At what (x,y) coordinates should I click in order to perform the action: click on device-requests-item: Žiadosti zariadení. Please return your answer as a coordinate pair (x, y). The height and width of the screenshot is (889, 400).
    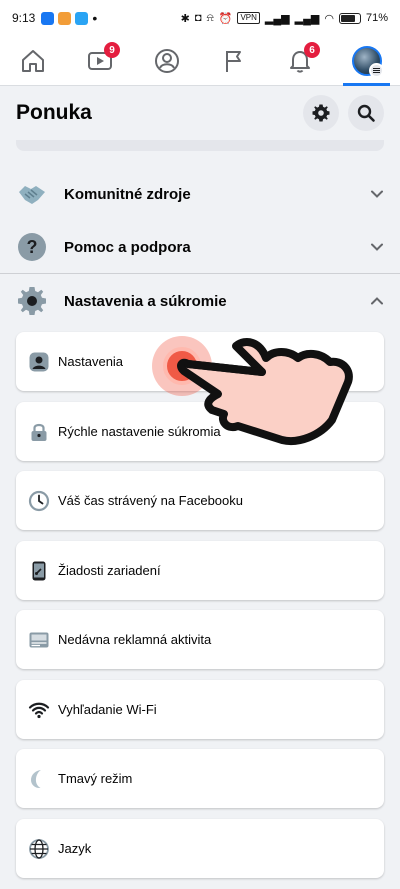
    Looking at the image, I should click on (200, 570).